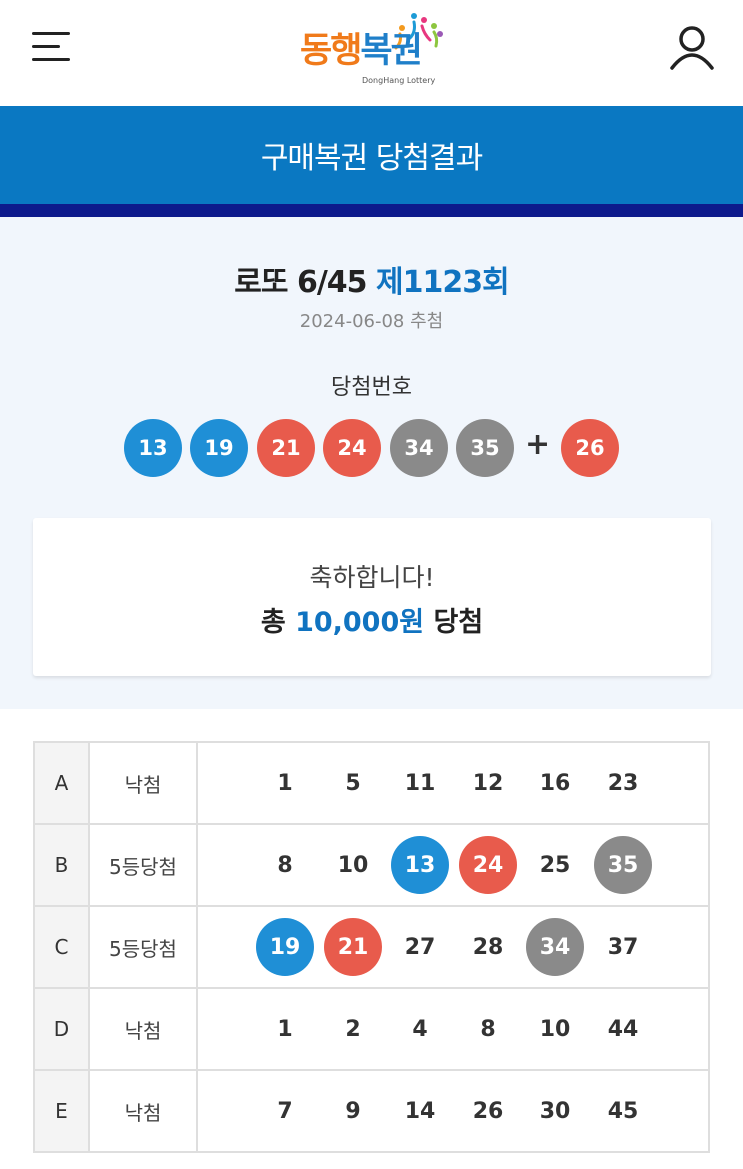 Image resolution: width=743 pixels, height=1169 pixels. Describe the element at coordinates (285, 947) in the screenshot. I see `matched-number-ball: 19` at that location.